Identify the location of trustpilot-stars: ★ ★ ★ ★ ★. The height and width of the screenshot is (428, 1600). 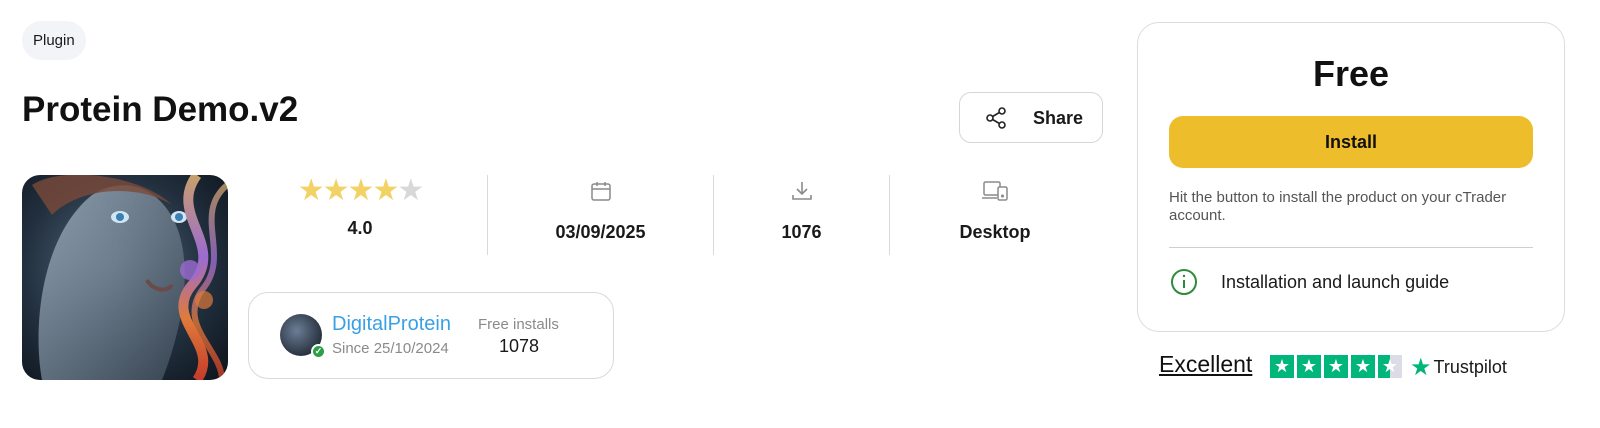
(1336, 366).